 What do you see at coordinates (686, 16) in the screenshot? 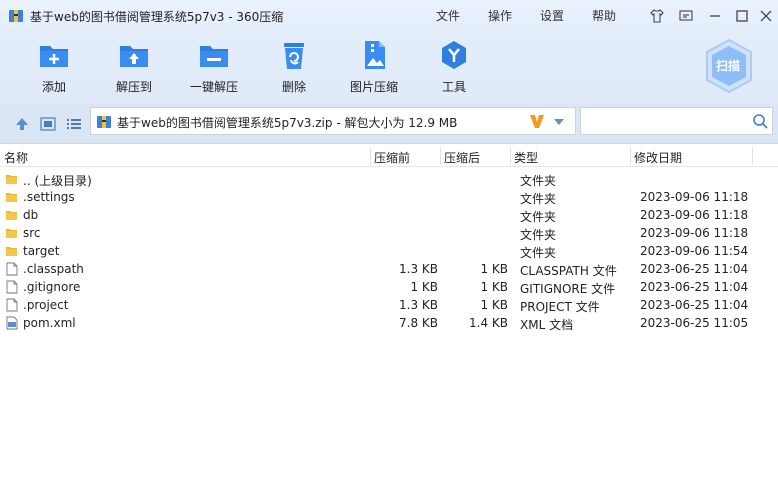
I see `feedback-icon` at bounding box center [686, 16].